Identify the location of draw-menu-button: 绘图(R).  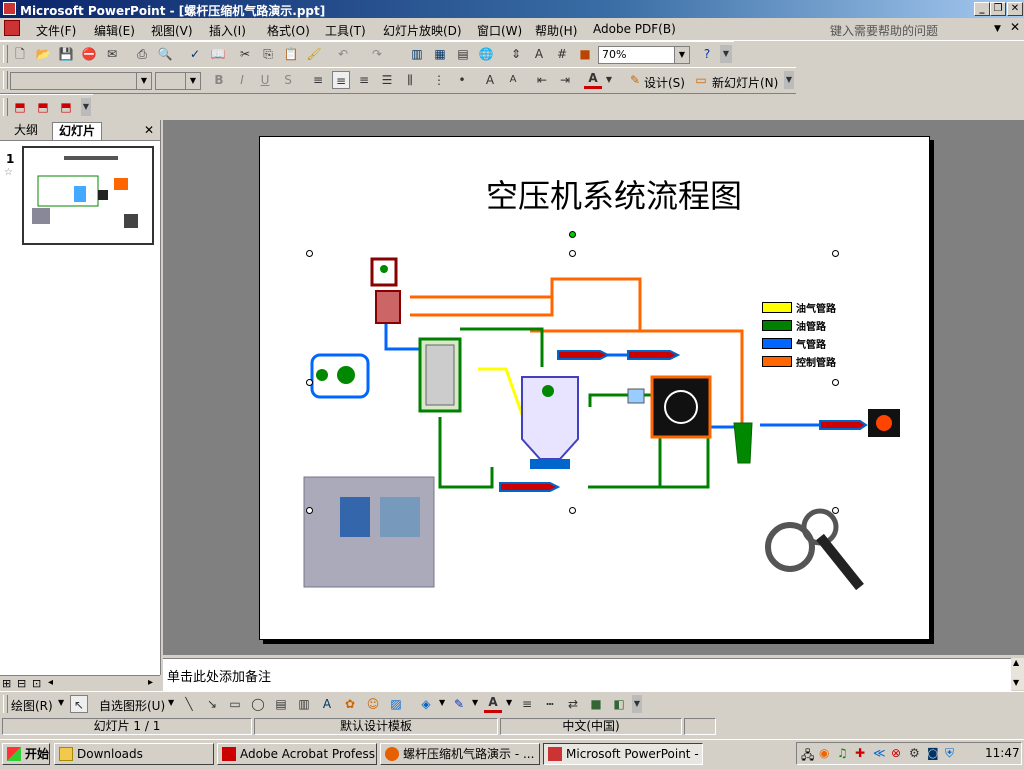
(32, 705).